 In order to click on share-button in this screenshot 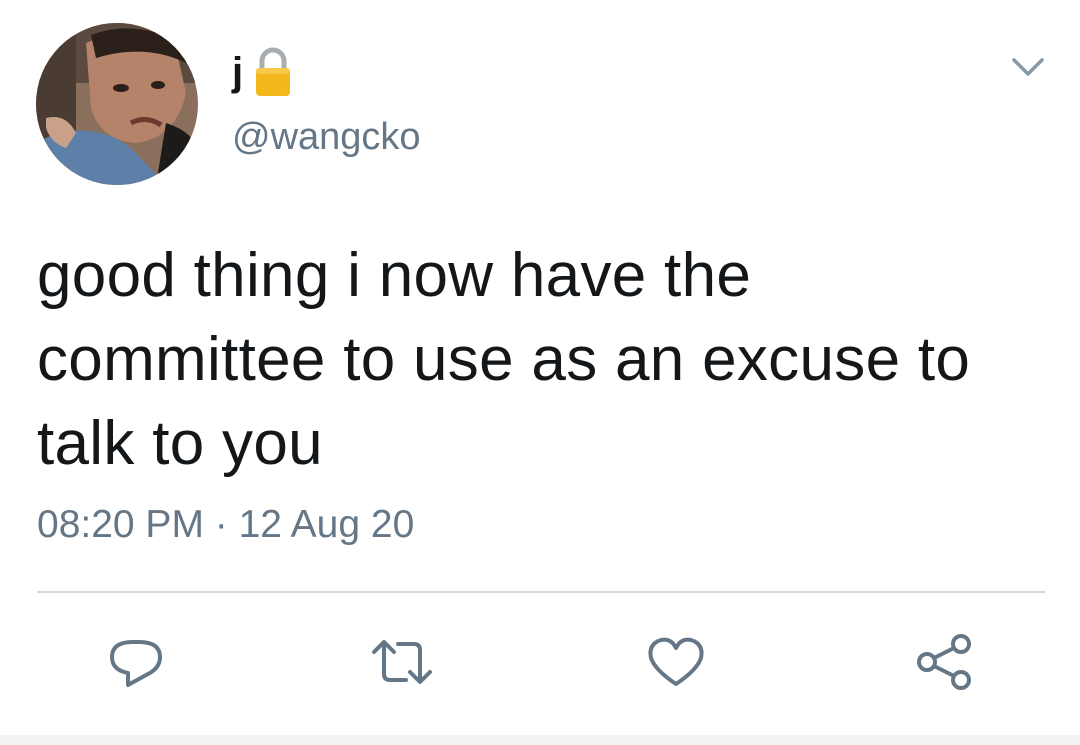, I will do `click(944, 662)`.